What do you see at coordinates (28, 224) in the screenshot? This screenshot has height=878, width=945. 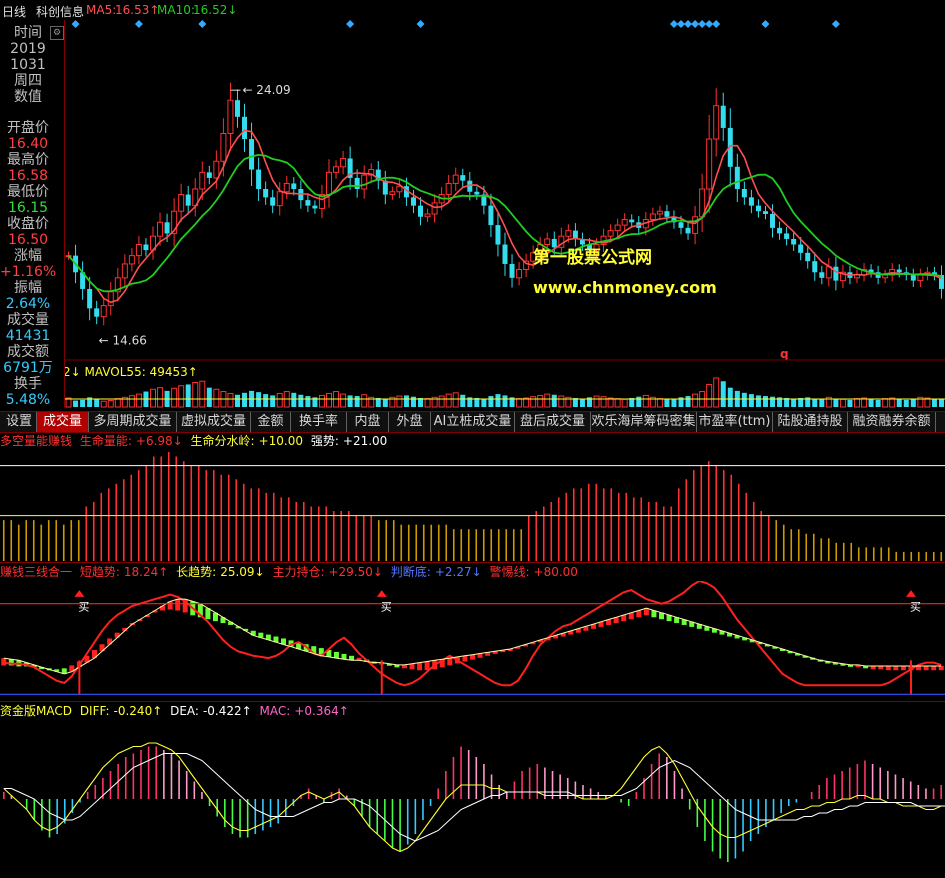 I see `info-row-11: 收盘价` at bounding box center [28, 224].